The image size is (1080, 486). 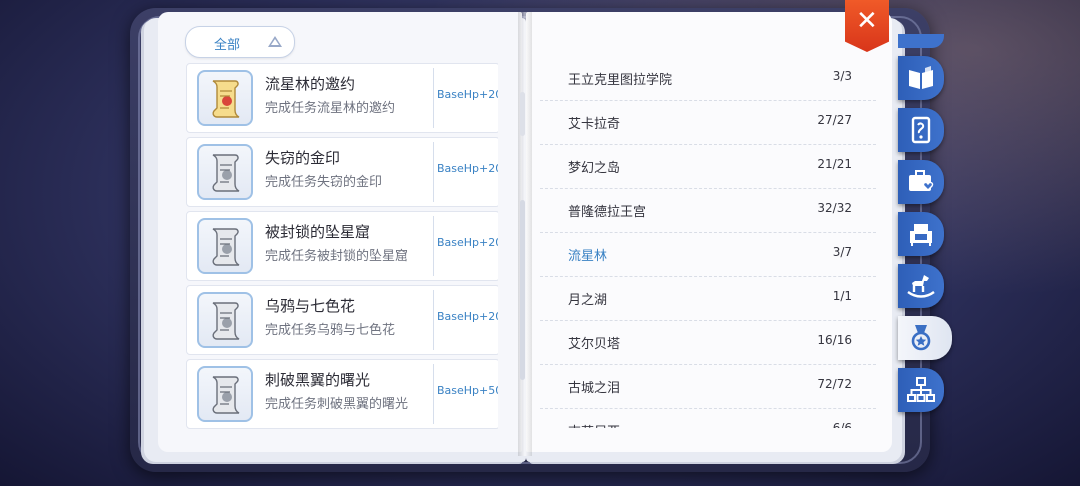 I want to click on area-progress: 27/27, so click(x=834, y=120).